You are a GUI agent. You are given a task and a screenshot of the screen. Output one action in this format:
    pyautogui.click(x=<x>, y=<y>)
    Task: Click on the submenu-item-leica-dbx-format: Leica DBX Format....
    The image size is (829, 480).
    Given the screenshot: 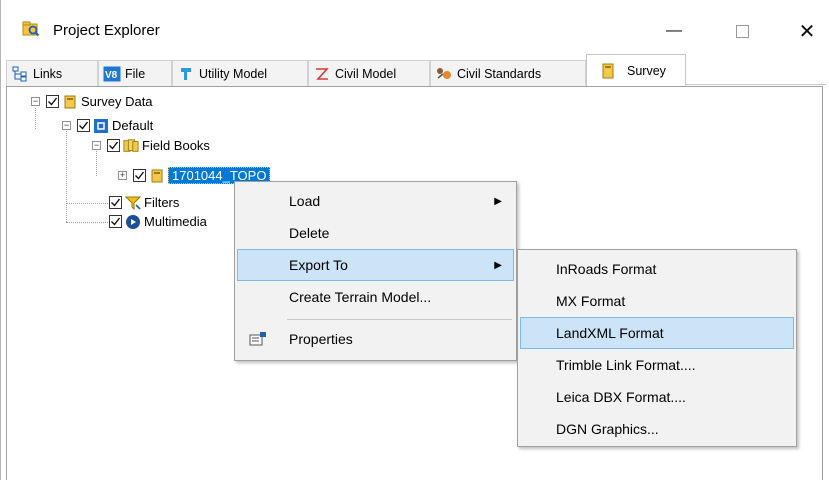 What is the action you would take?
    pyautogui.click(x=657, y=397)
    